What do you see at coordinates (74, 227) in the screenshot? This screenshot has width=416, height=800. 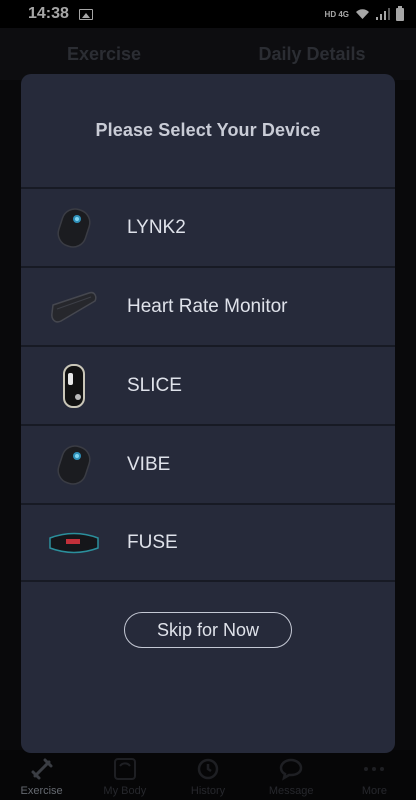 I see `lynk2-device-icon` at bounding box center [74, 227].